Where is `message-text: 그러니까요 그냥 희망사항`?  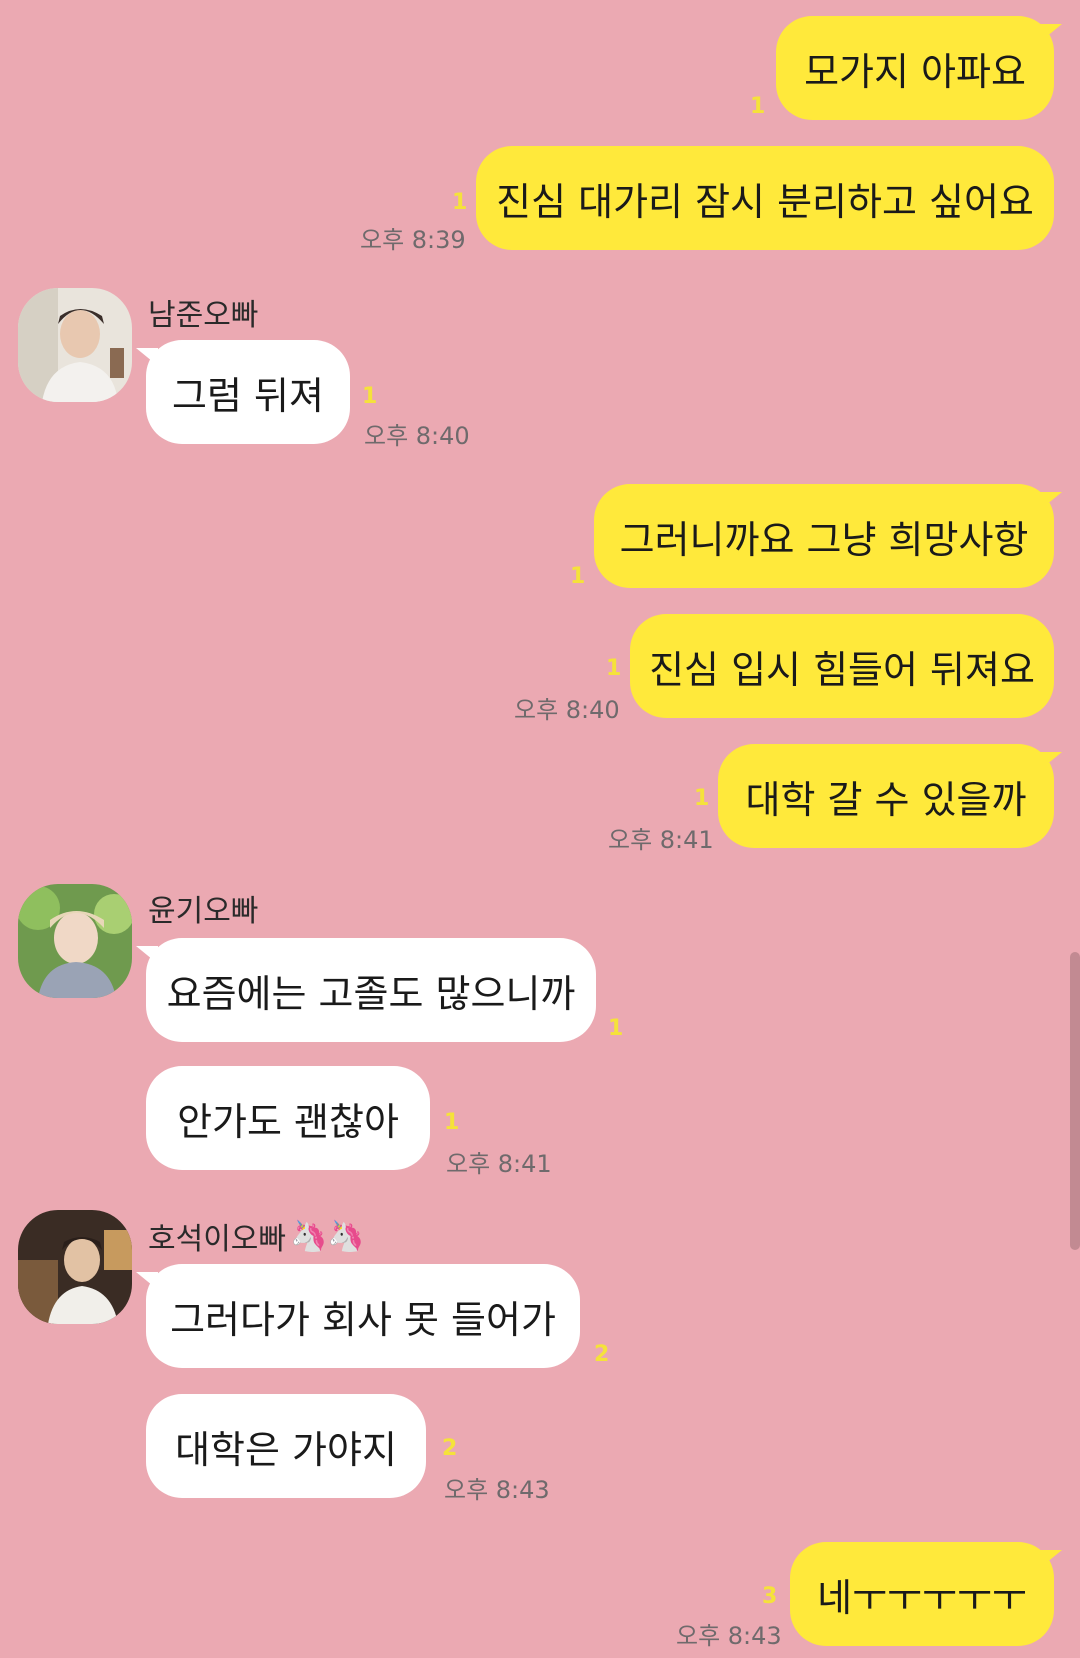
message-text: 그러니까요 그냥 희망사항 is located at coordinates (824, 539).